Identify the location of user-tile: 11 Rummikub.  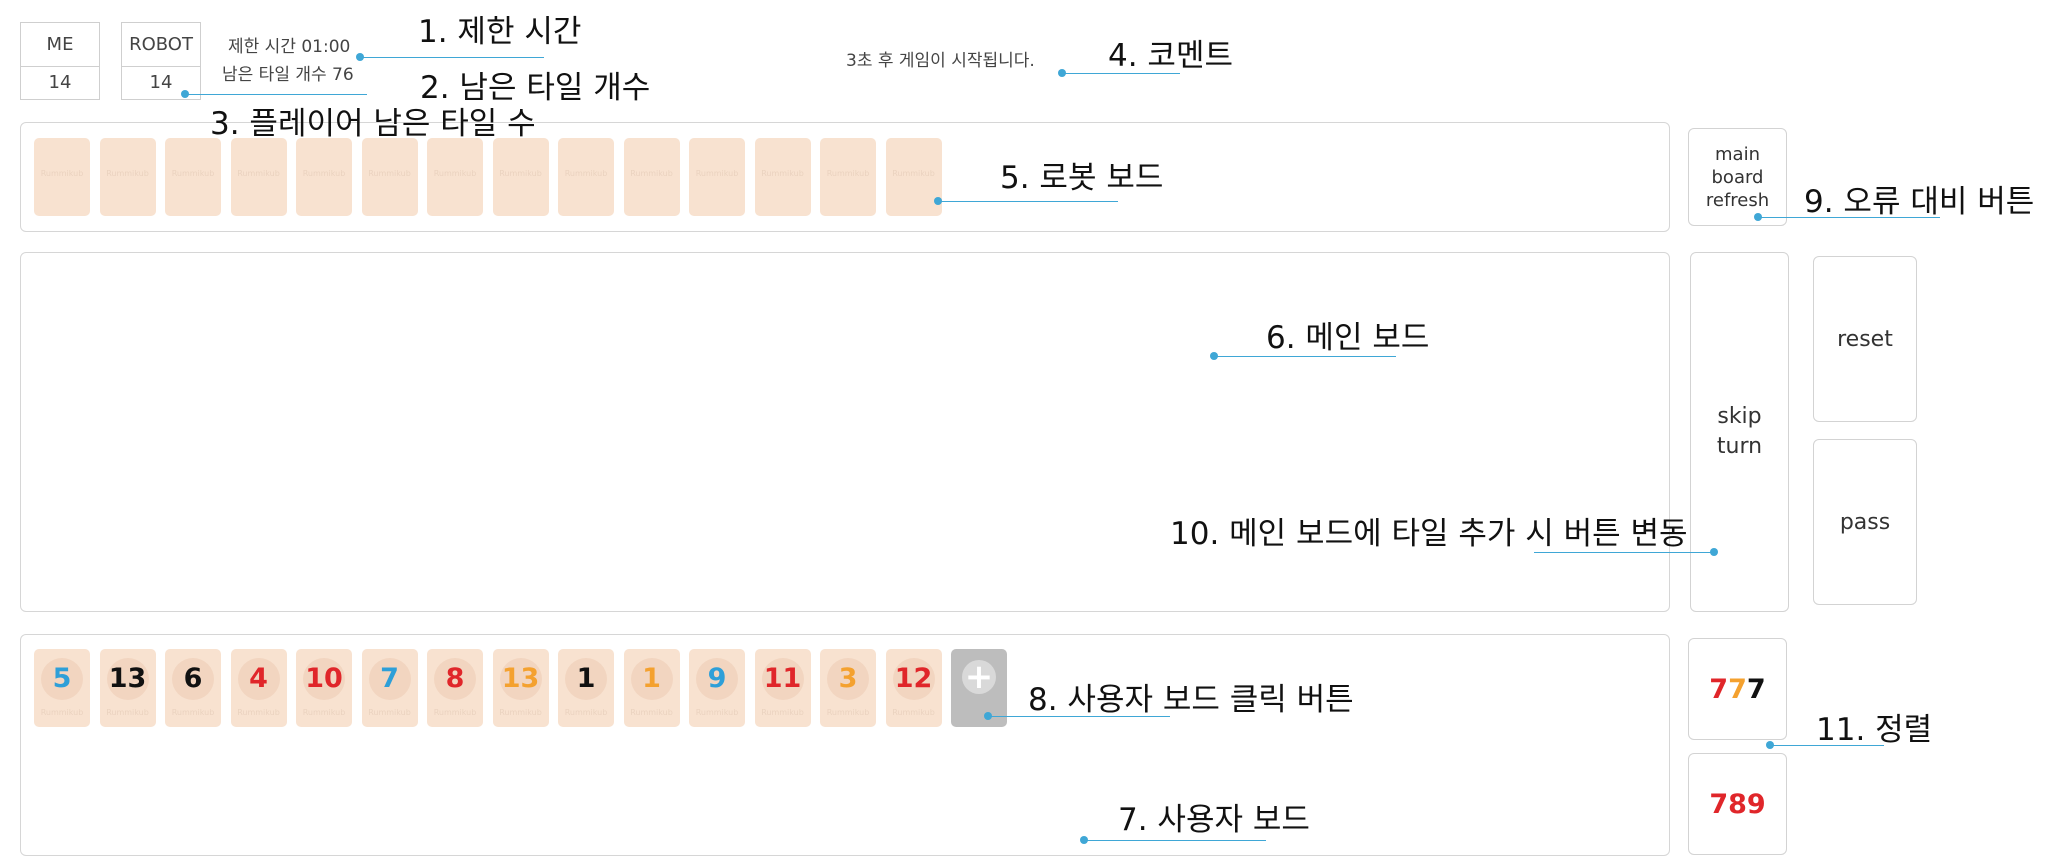
(782, 688).